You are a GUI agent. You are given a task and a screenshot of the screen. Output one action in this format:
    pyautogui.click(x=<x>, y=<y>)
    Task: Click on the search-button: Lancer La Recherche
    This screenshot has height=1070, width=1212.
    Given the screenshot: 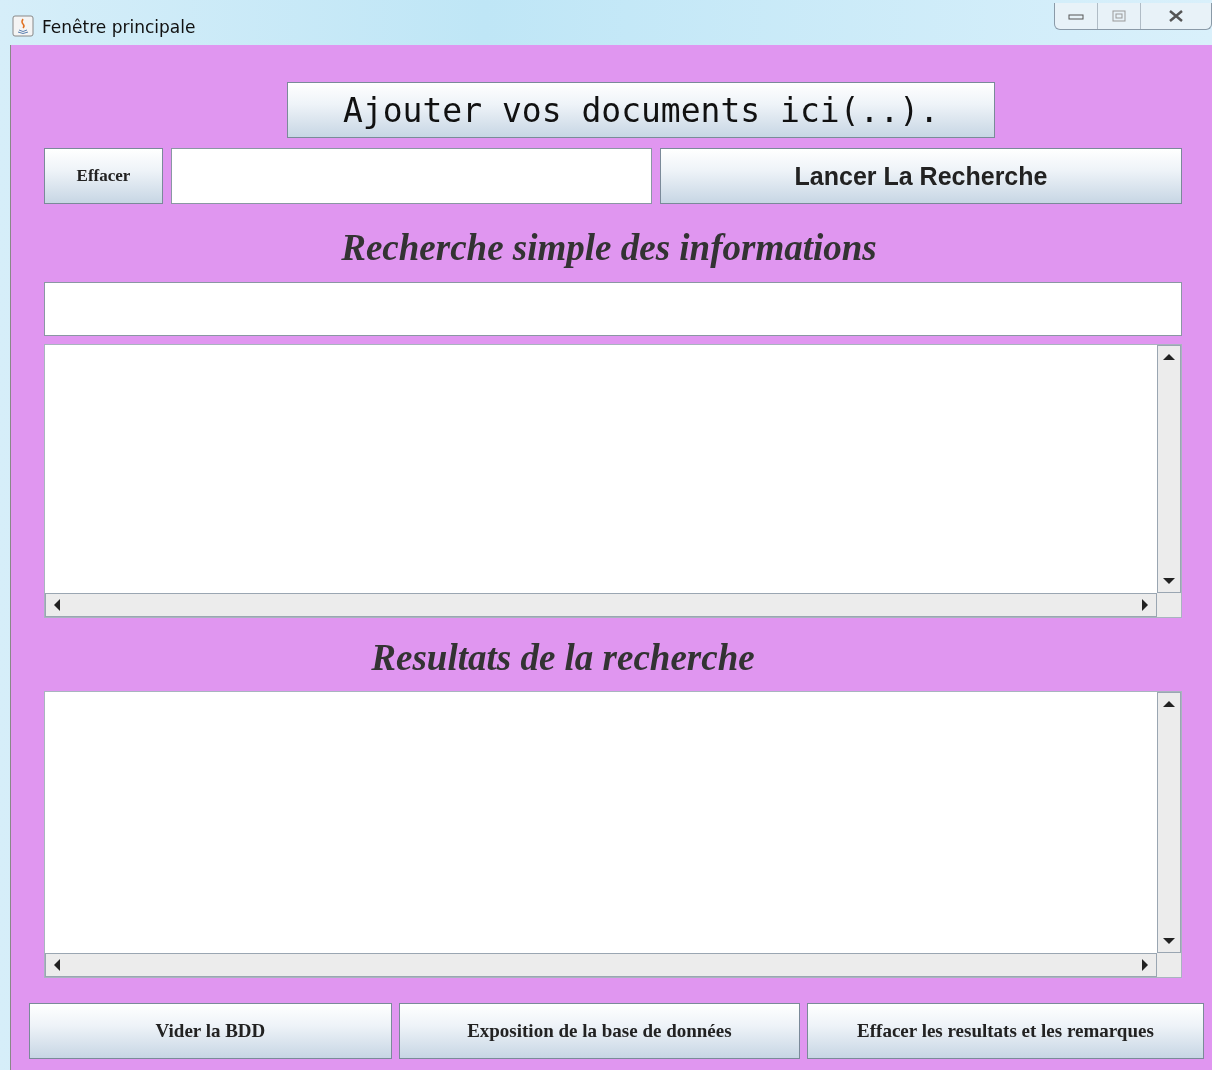 What is the action you would take?
    pyautogui.click(x=921, y=176)
    